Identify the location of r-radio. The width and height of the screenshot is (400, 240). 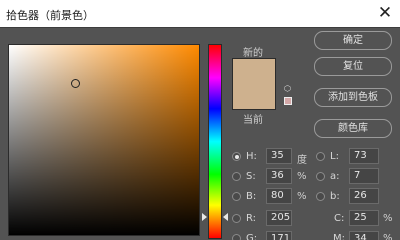
(236, 218).